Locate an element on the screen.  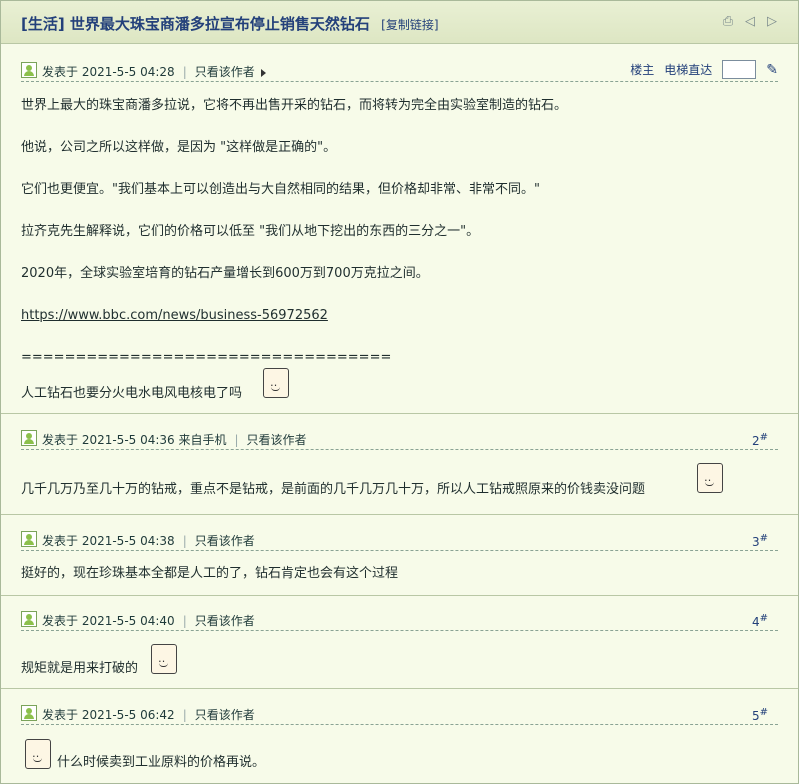
post-time: 发表于 2021-5-5 04:40 is located at coordinates (108, 621).